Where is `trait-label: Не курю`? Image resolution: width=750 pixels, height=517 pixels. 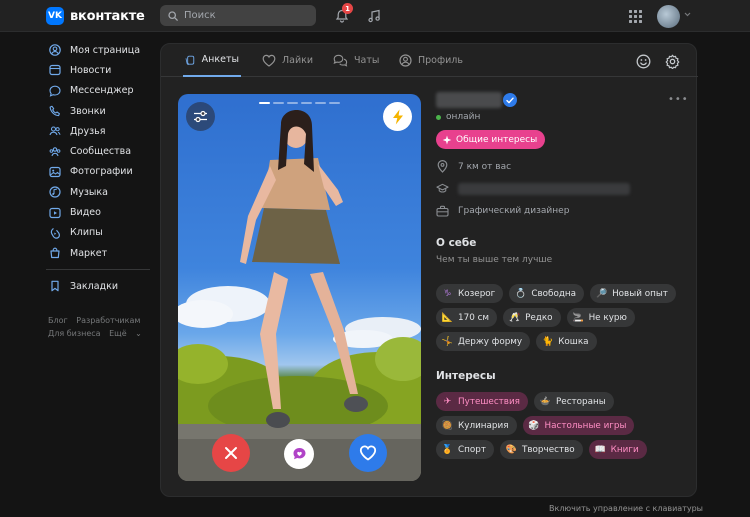
trait-label: Не курю is located at coordinates (607, 317).